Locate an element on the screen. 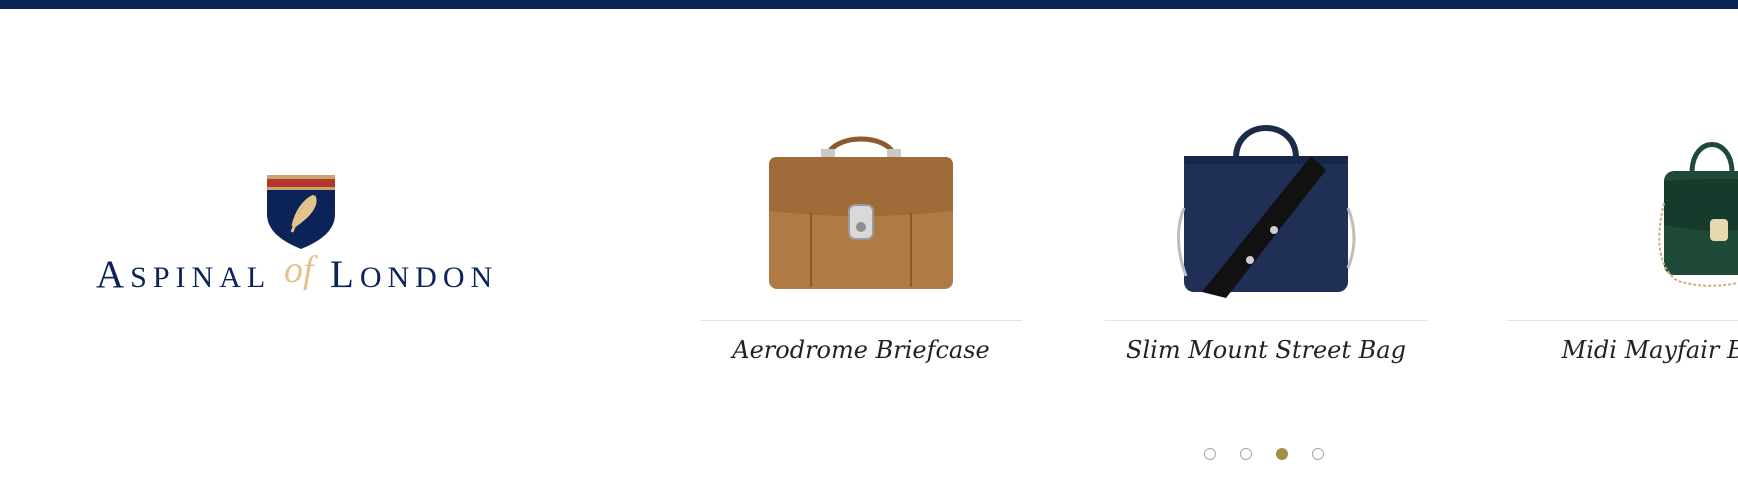 Image resolution: width=1738 pixels, height=486 pixels. logo-word-london: LONDON is located at coordinates (414, 274).